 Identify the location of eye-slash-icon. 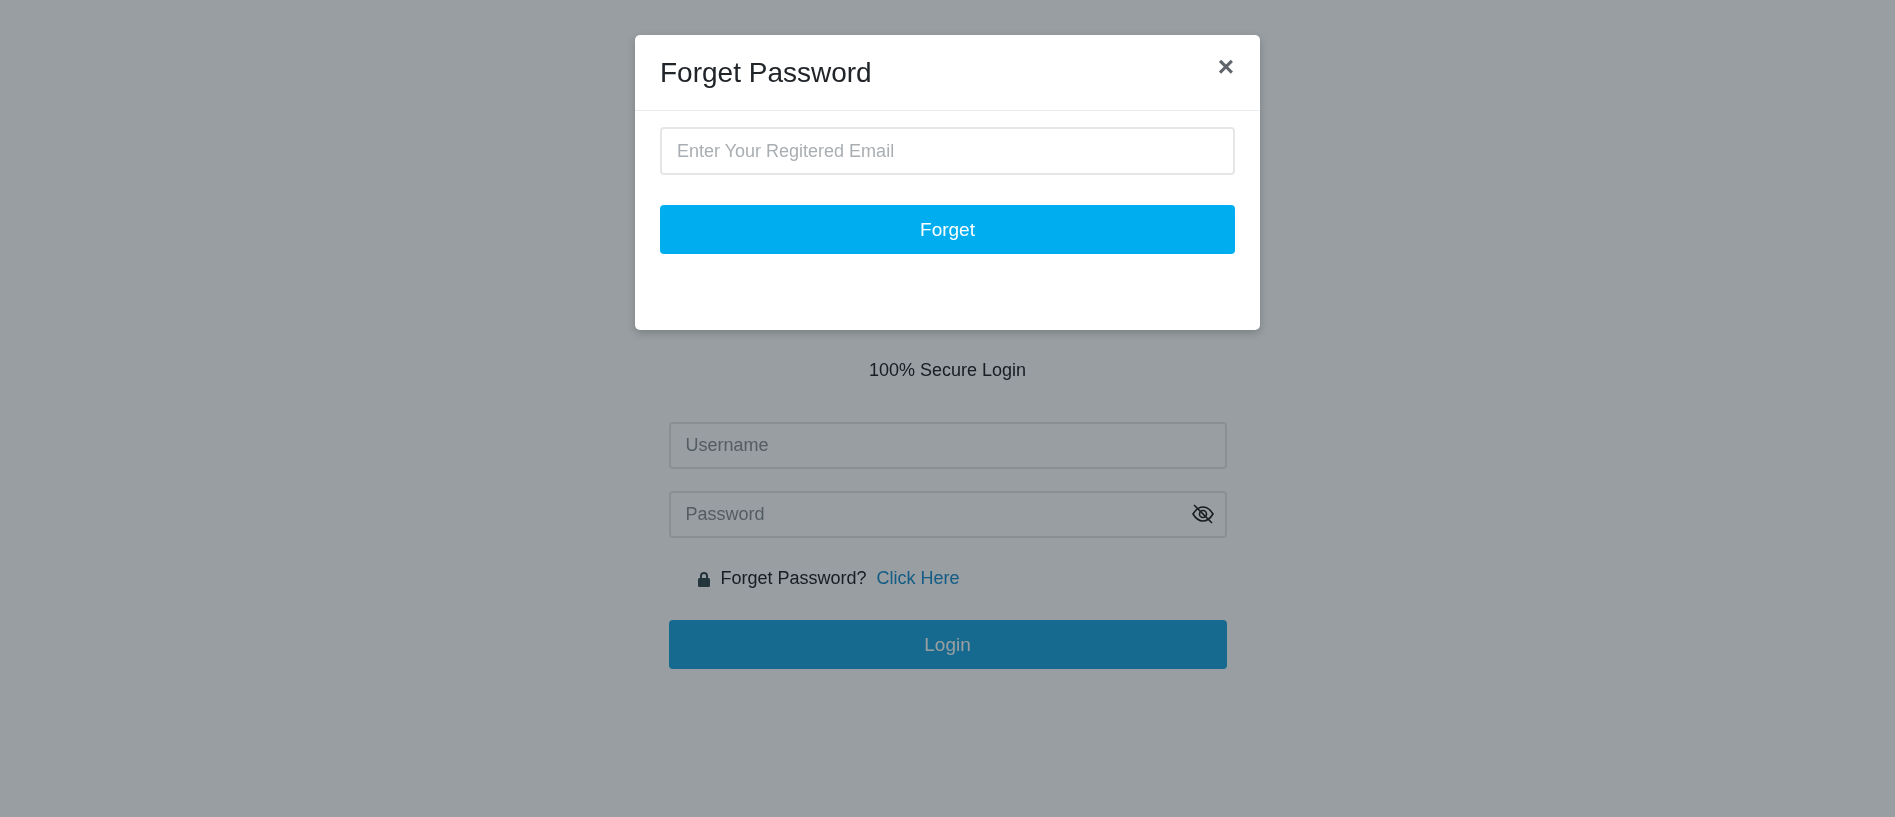
(1202, 514).